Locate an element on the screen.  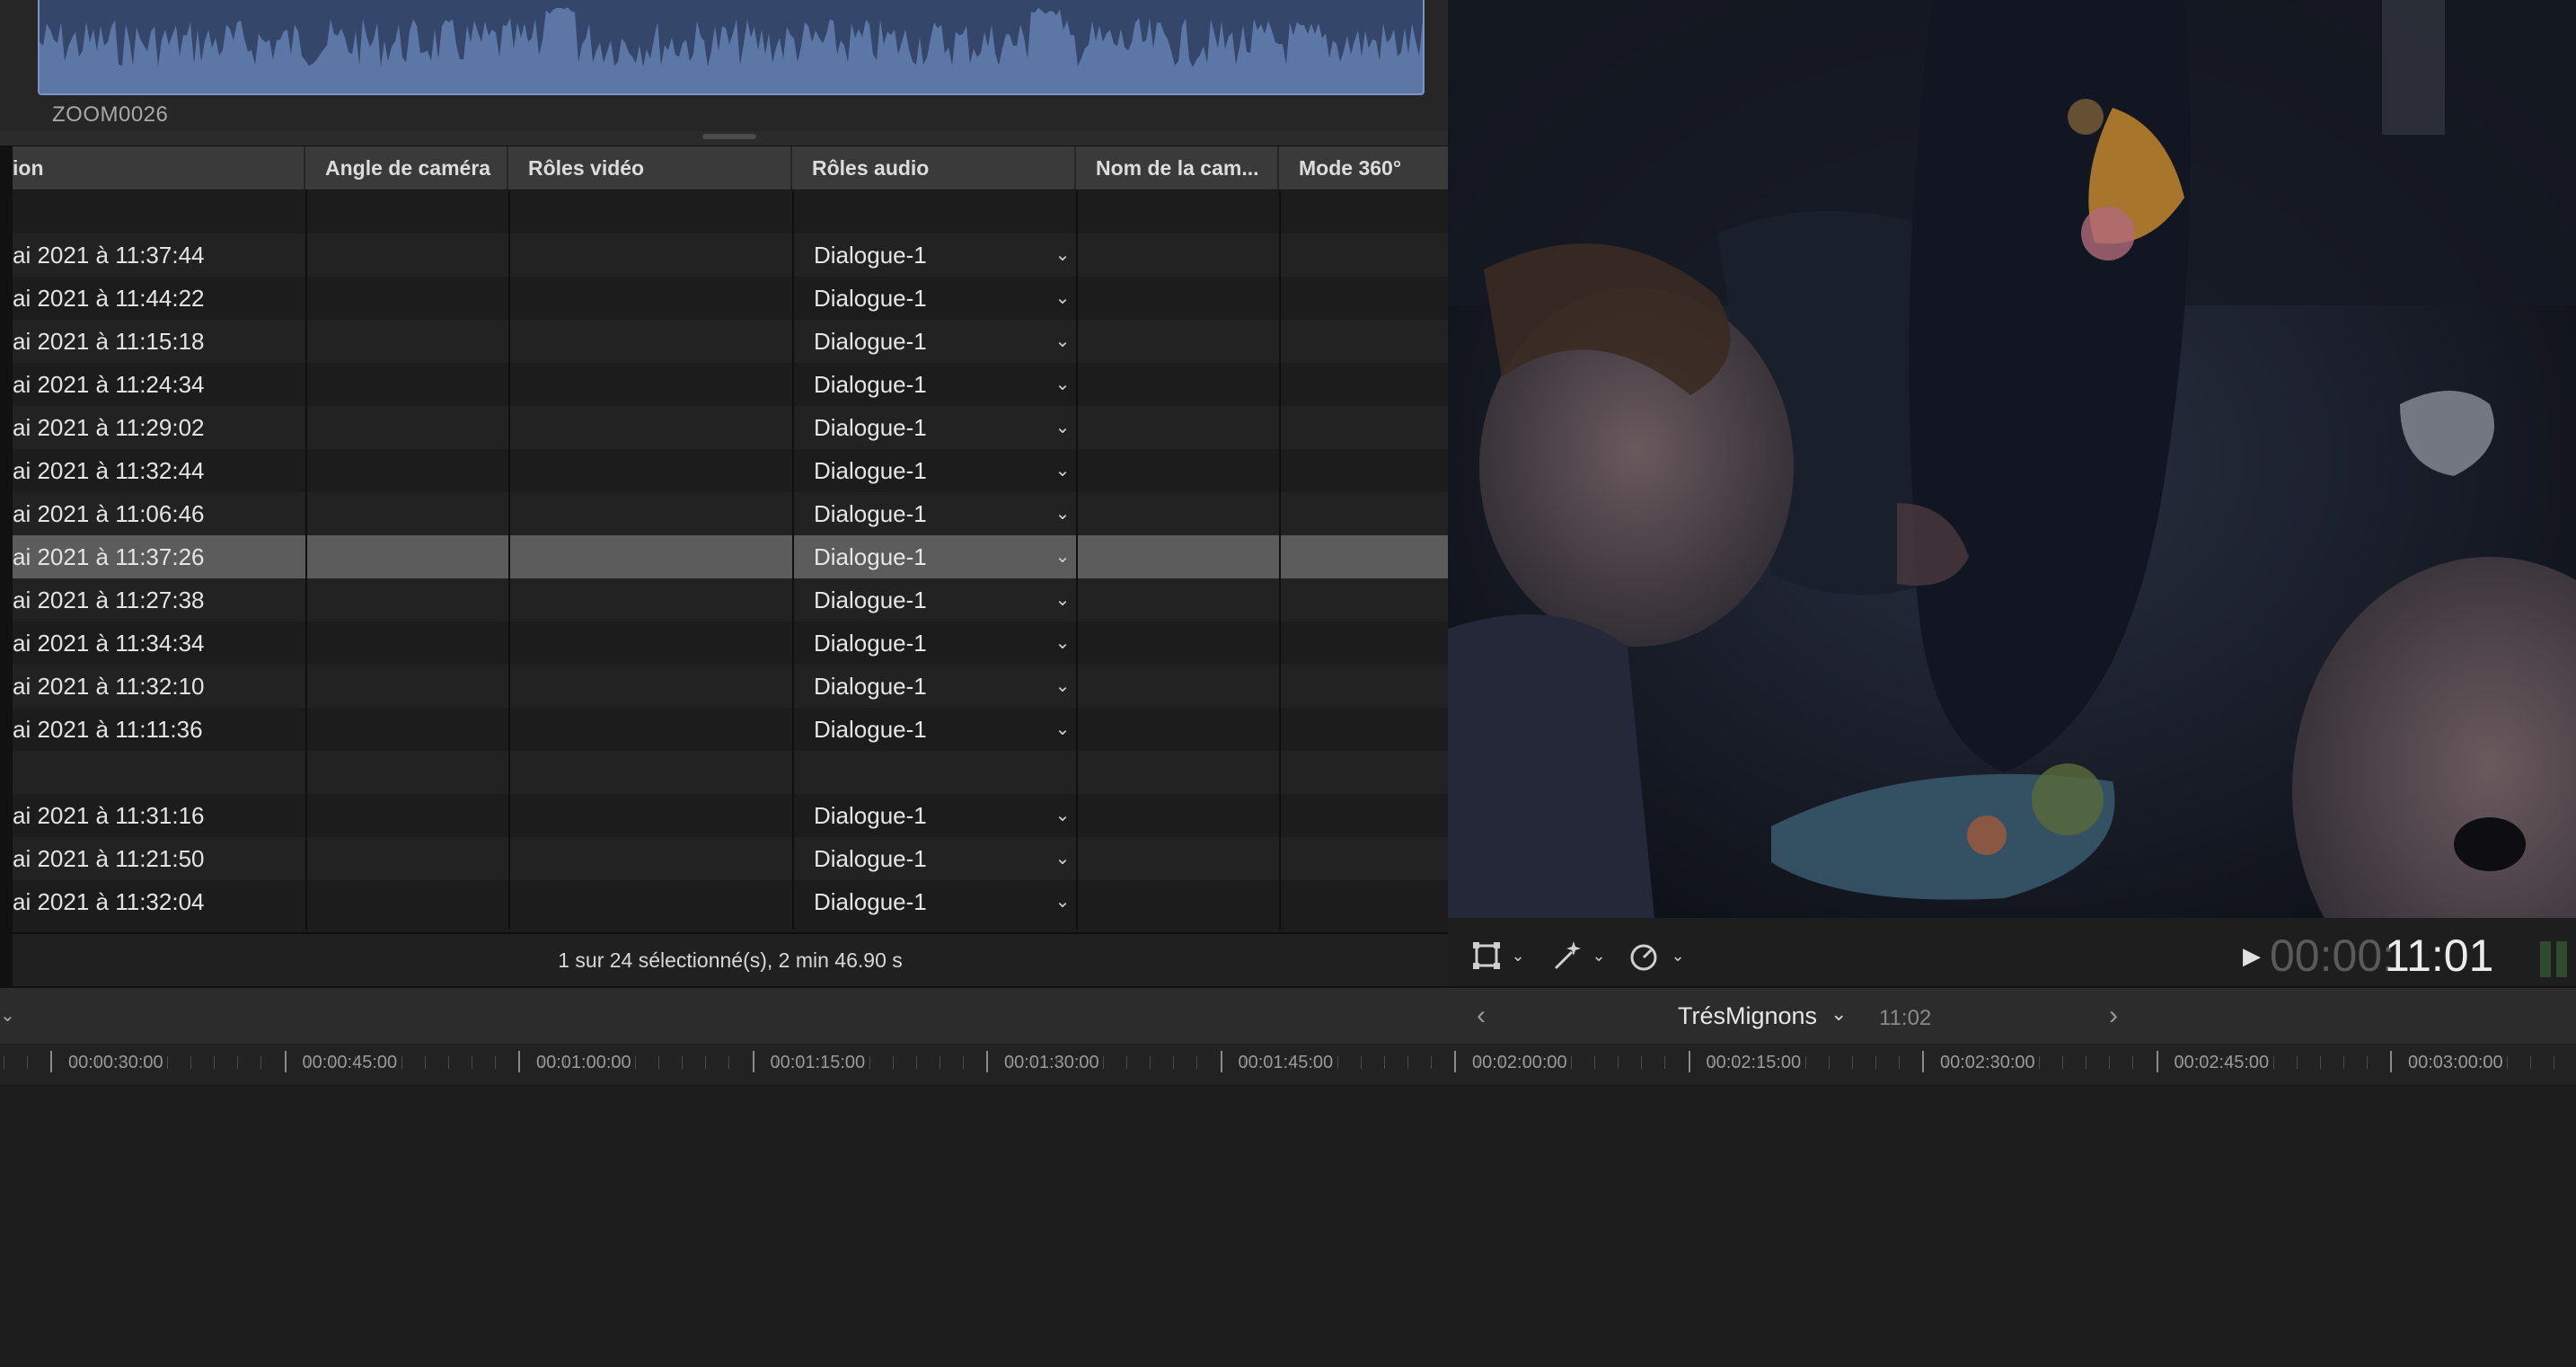
table-row: ai 2021 à 11:21:50 Dialogue-1 ⌄ is located at coordinates (730, 859).